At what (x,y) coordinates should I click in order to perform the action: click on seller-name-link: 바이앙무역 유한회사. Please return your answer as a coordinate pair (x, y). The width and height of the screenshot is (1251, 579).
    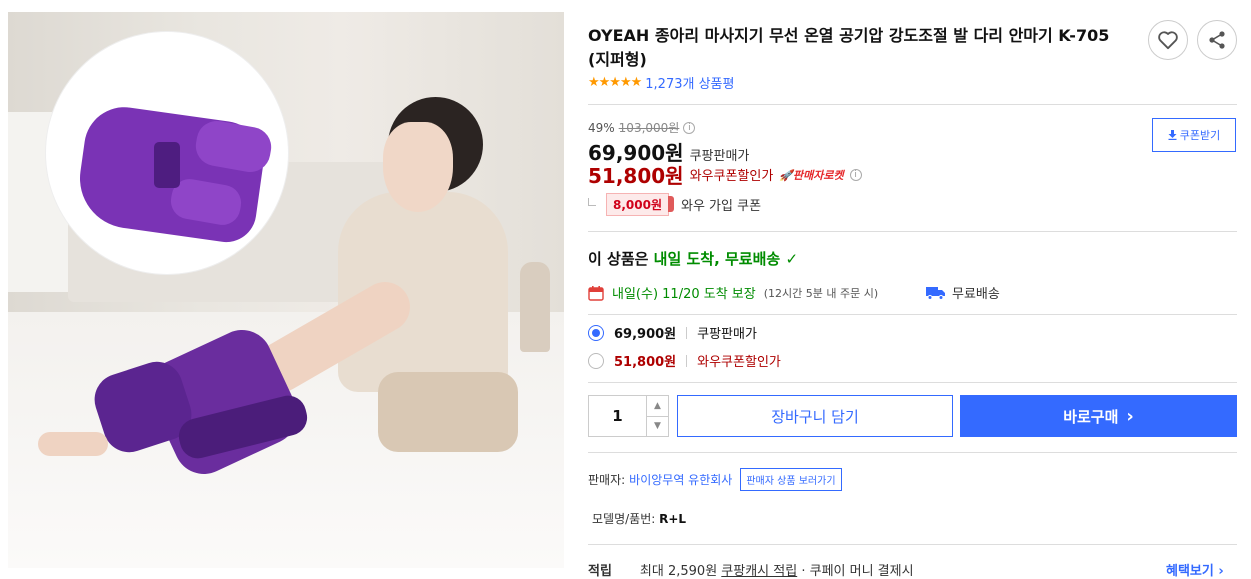
    Looking at the image, I should click on (680, 479).